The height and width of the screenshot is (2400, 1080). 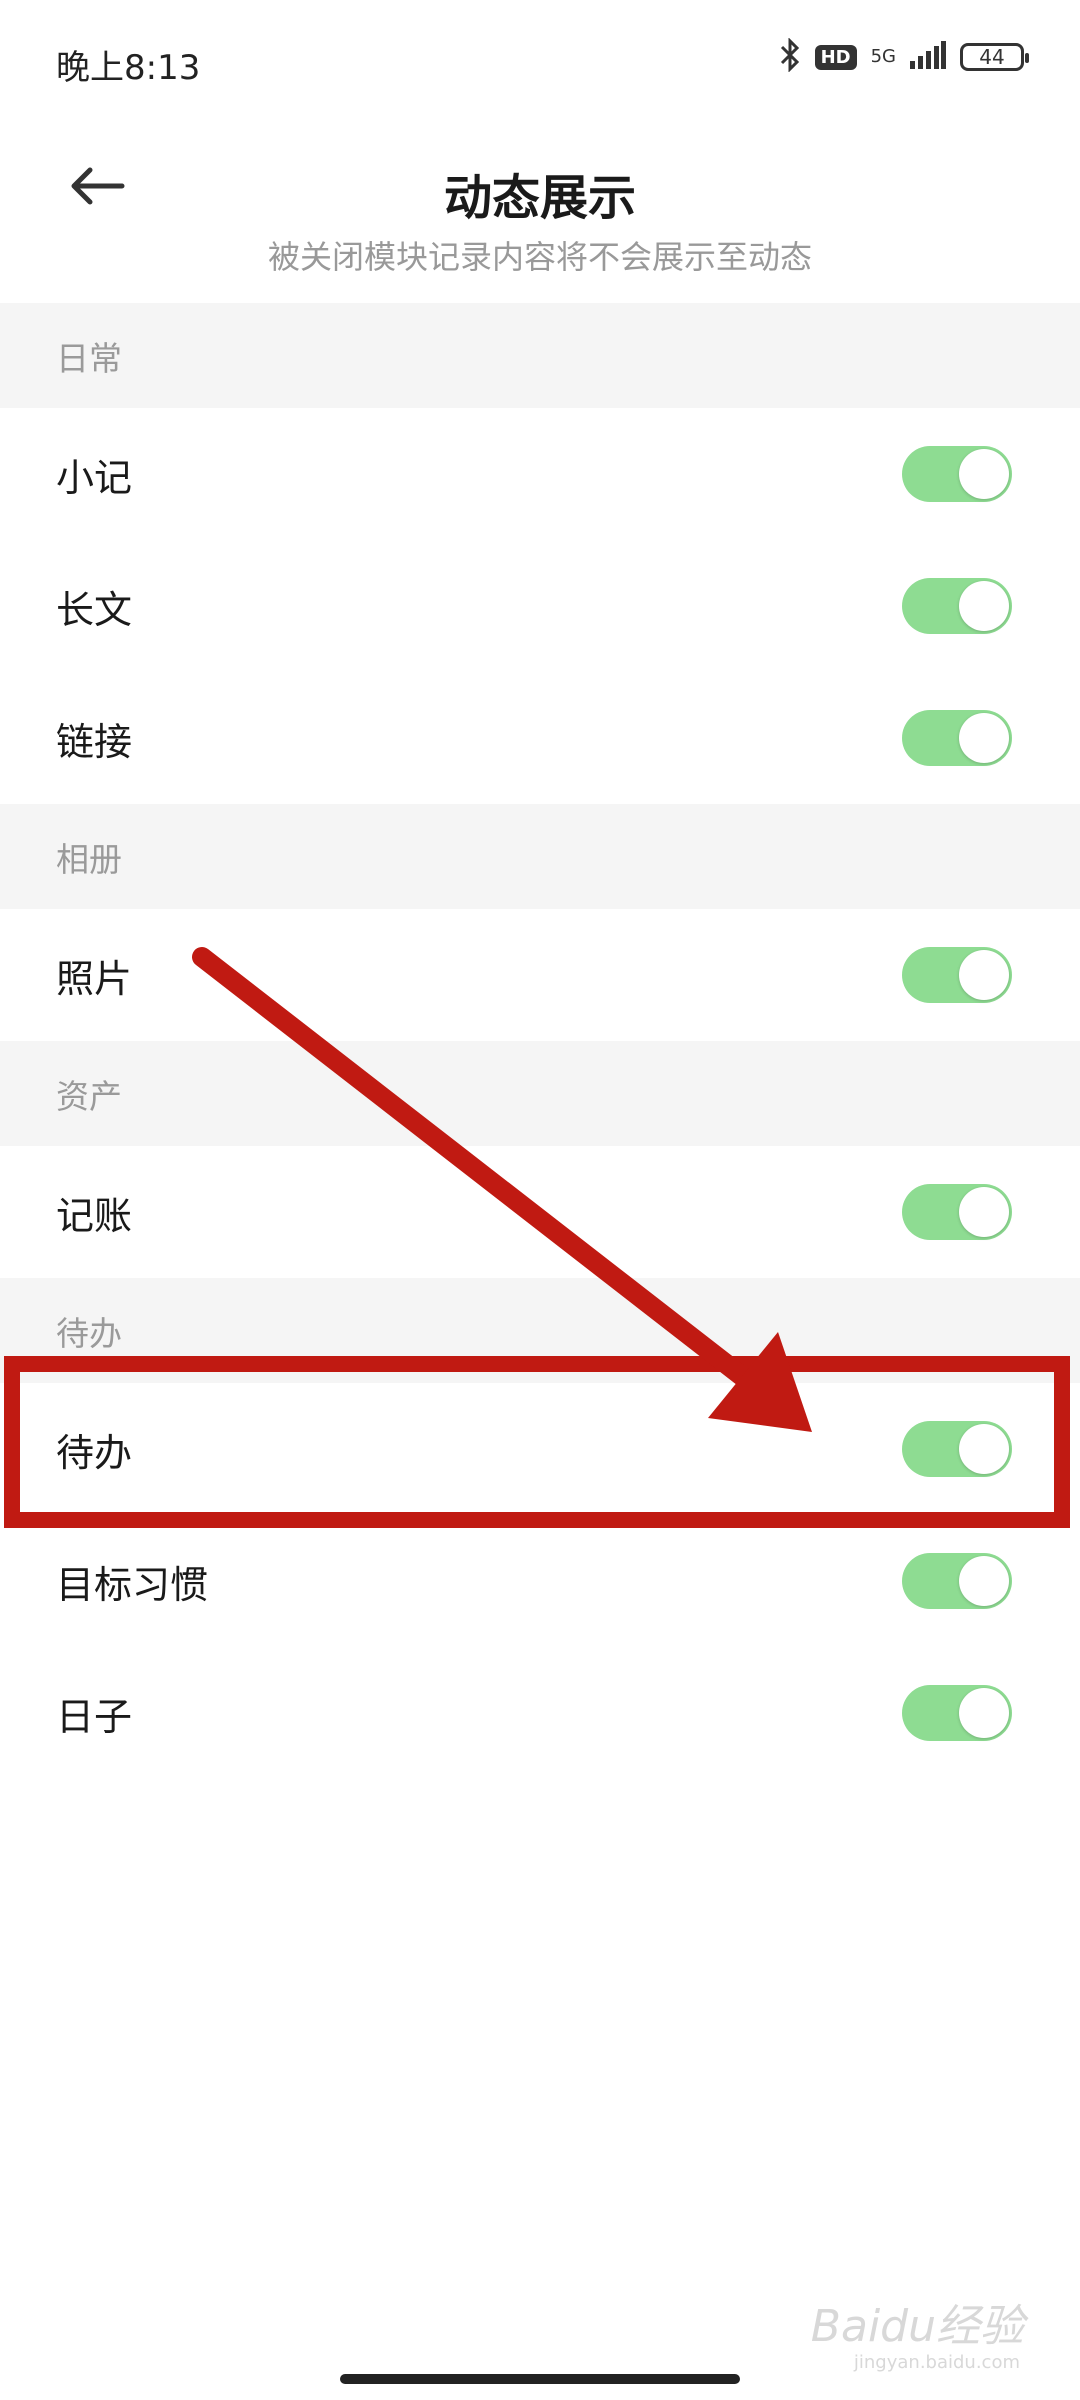 I want to click on watermark-logo: Baidu经验, so click(x=917, y=2326).